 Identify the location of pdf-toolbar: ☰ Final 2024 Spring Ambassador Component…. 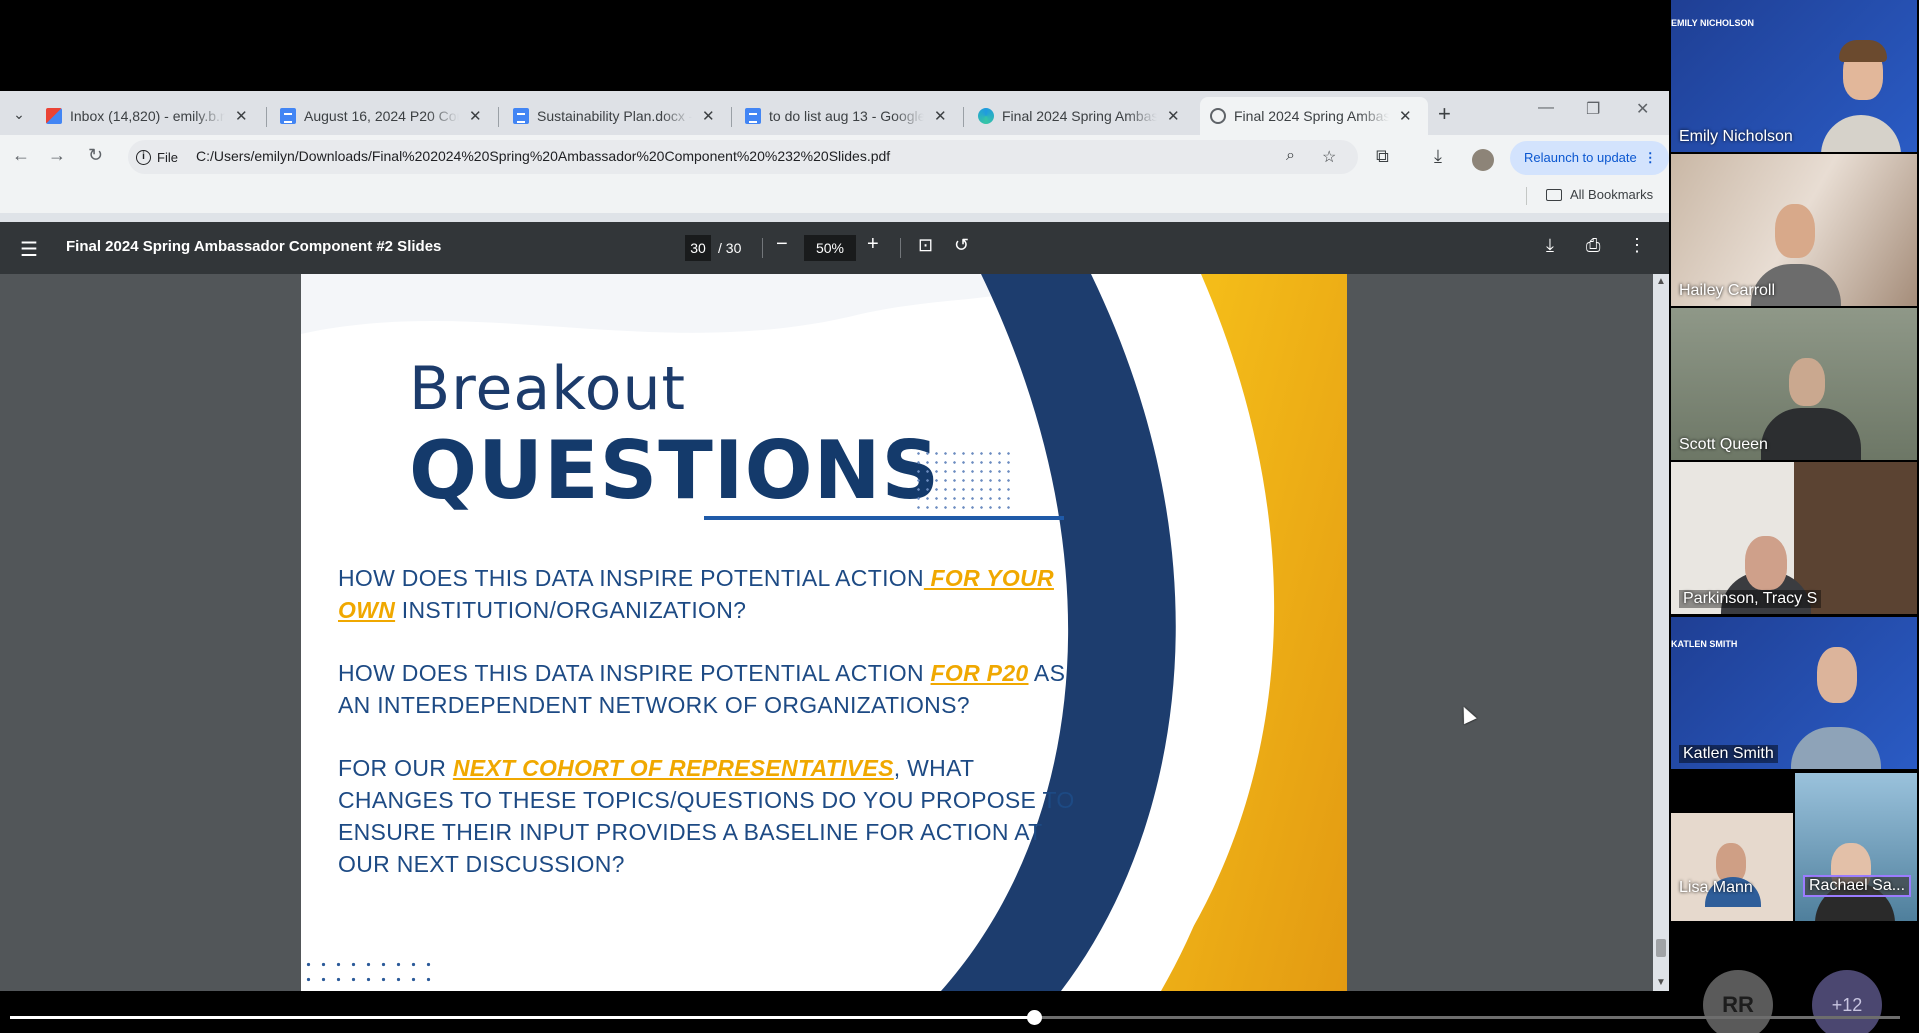
(834, 248).